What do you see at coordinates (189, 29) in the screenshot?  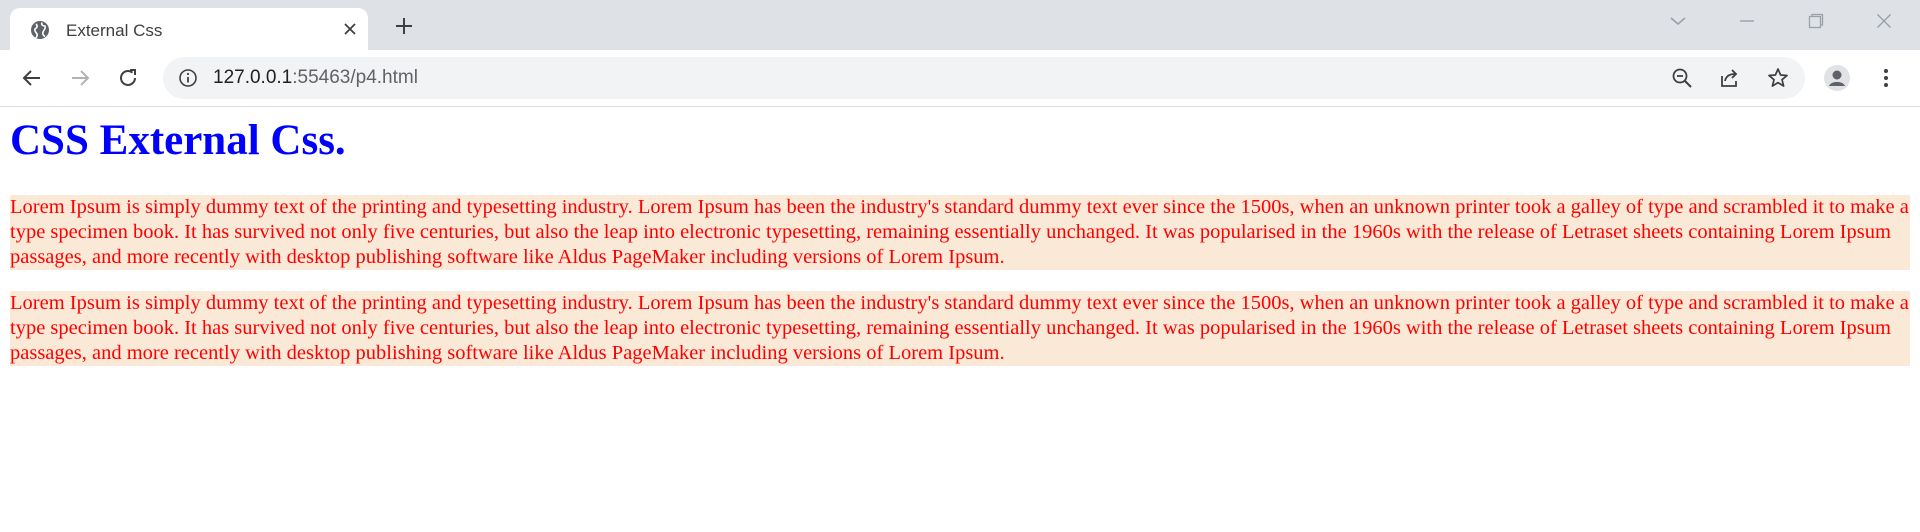 I see `browser-tab: External Css` at bounding box center [189, 29].